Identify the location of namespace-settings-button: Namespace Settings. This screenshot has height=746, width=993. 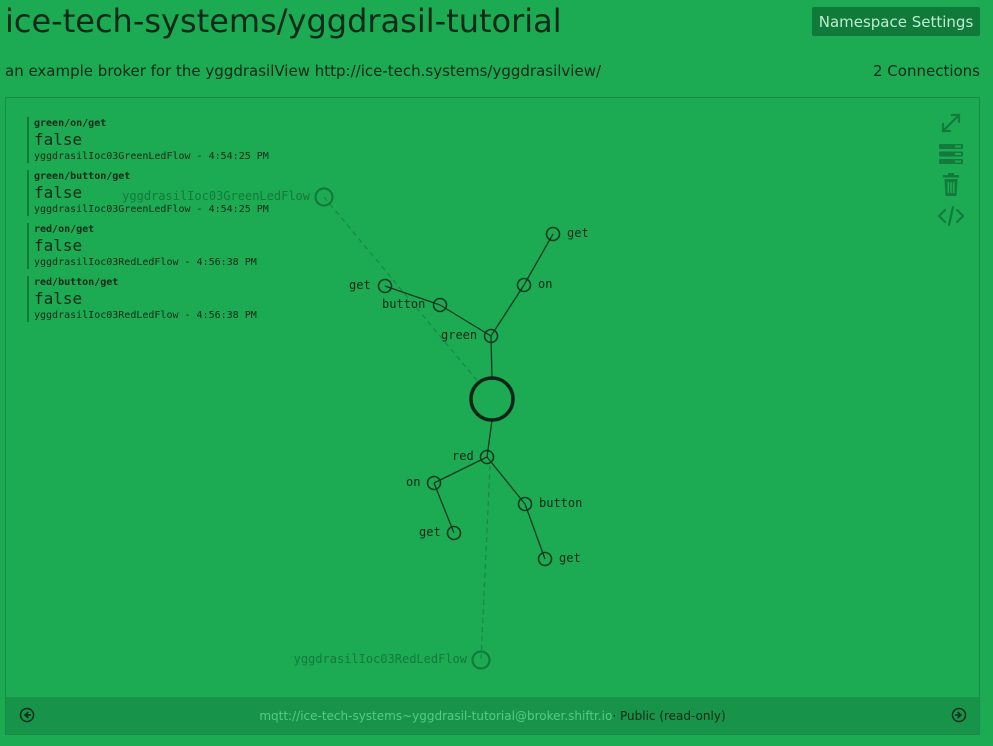
(896, 21).